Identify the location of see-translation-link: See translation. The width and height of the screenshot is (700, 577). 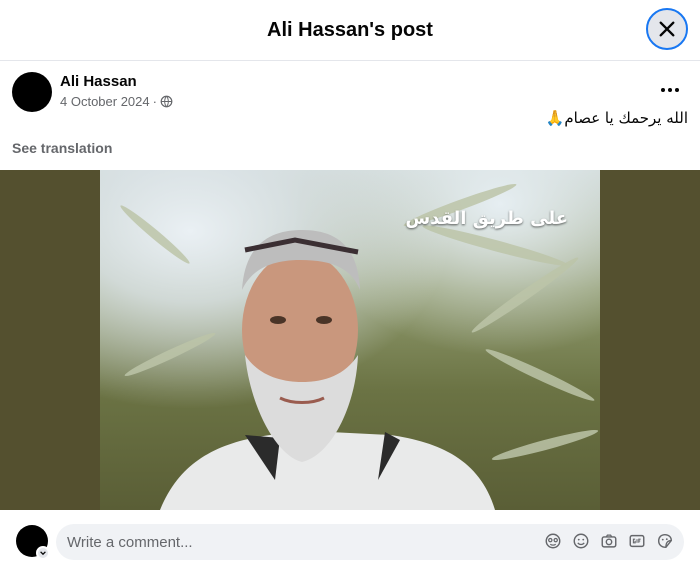
(62, 148).